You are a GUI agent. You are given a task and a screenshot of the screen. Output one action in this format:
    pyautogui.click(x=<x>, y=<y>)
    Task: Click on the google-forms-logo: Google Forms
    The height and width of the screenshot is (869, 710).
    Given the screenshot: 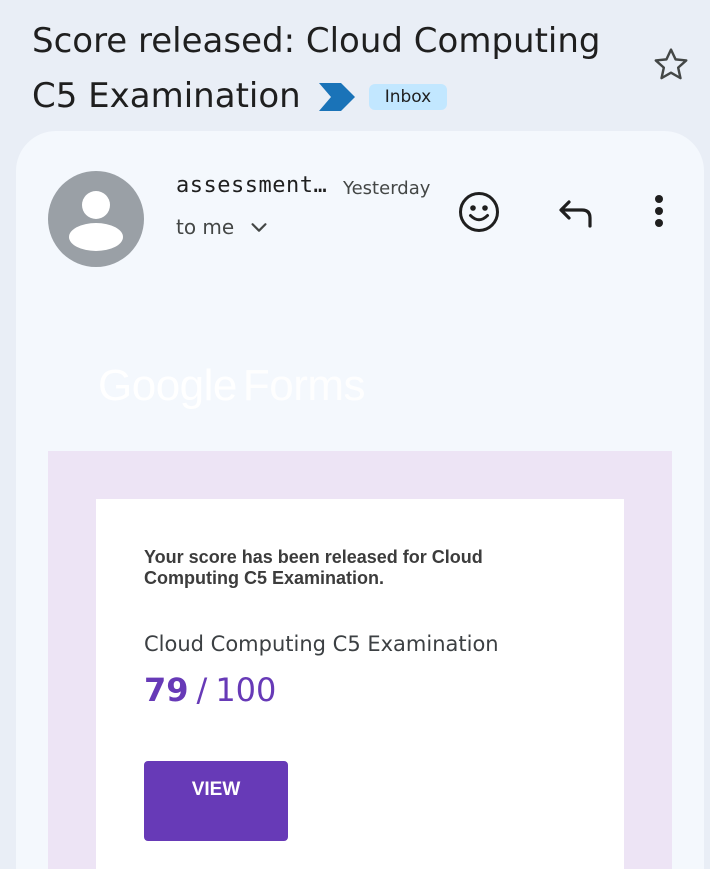 What is the action you would take?
    pyautogui.click(x=232, y=386)
    